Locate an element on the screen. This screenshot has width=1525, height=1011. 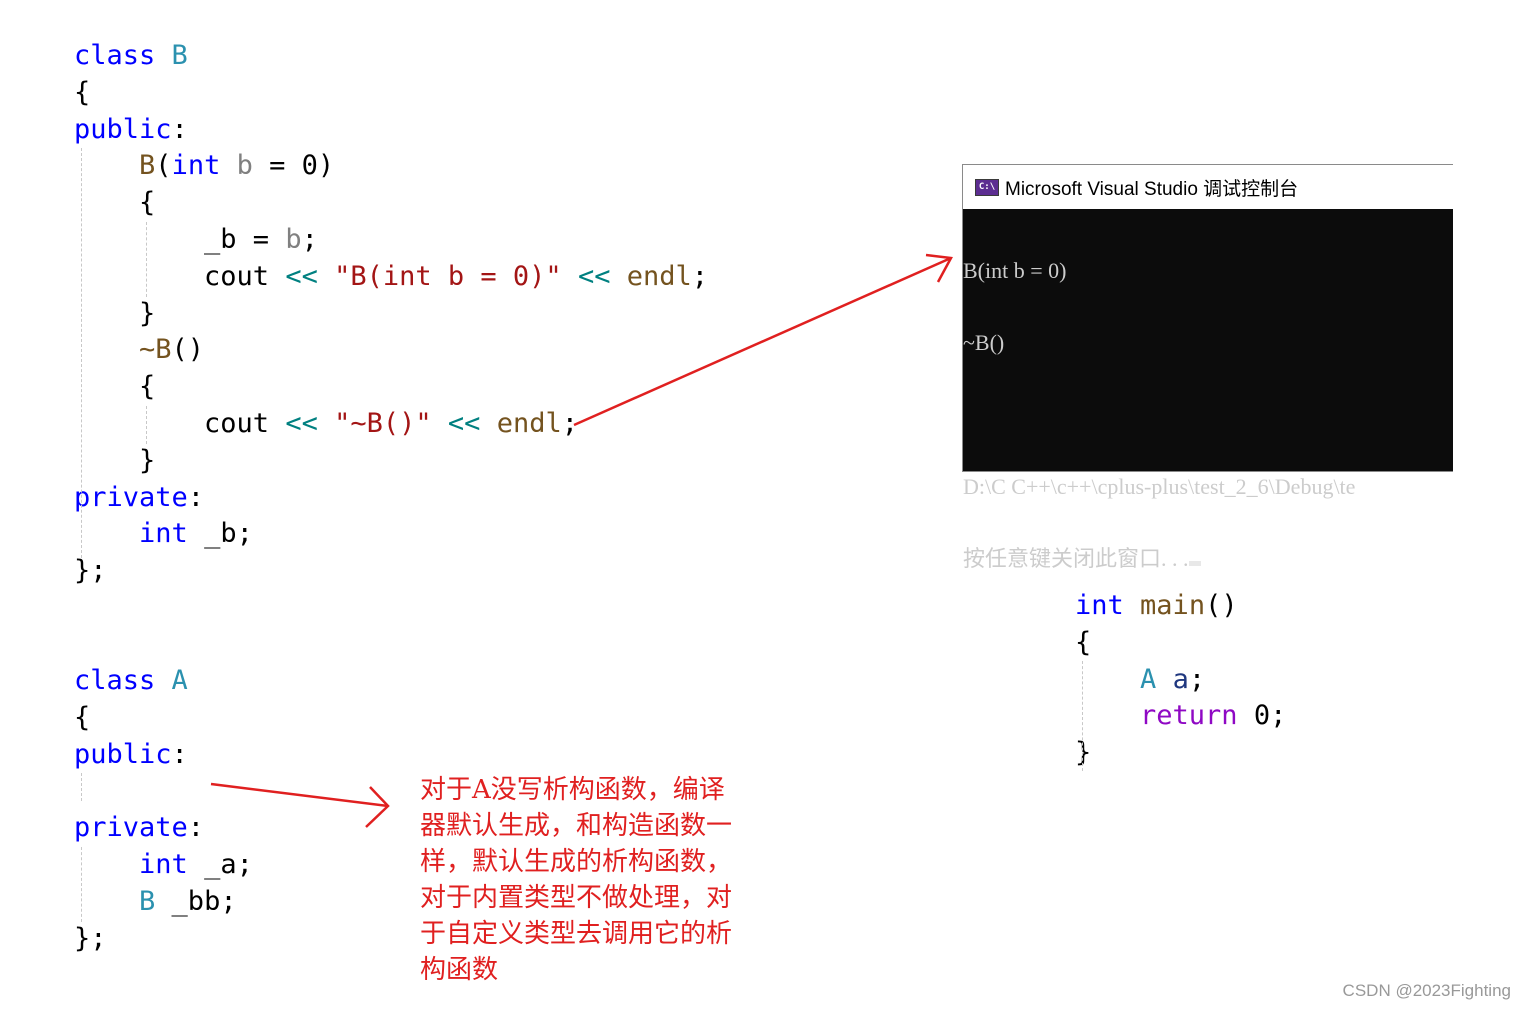
arrow-to-console is located at coordinates (763, 340).